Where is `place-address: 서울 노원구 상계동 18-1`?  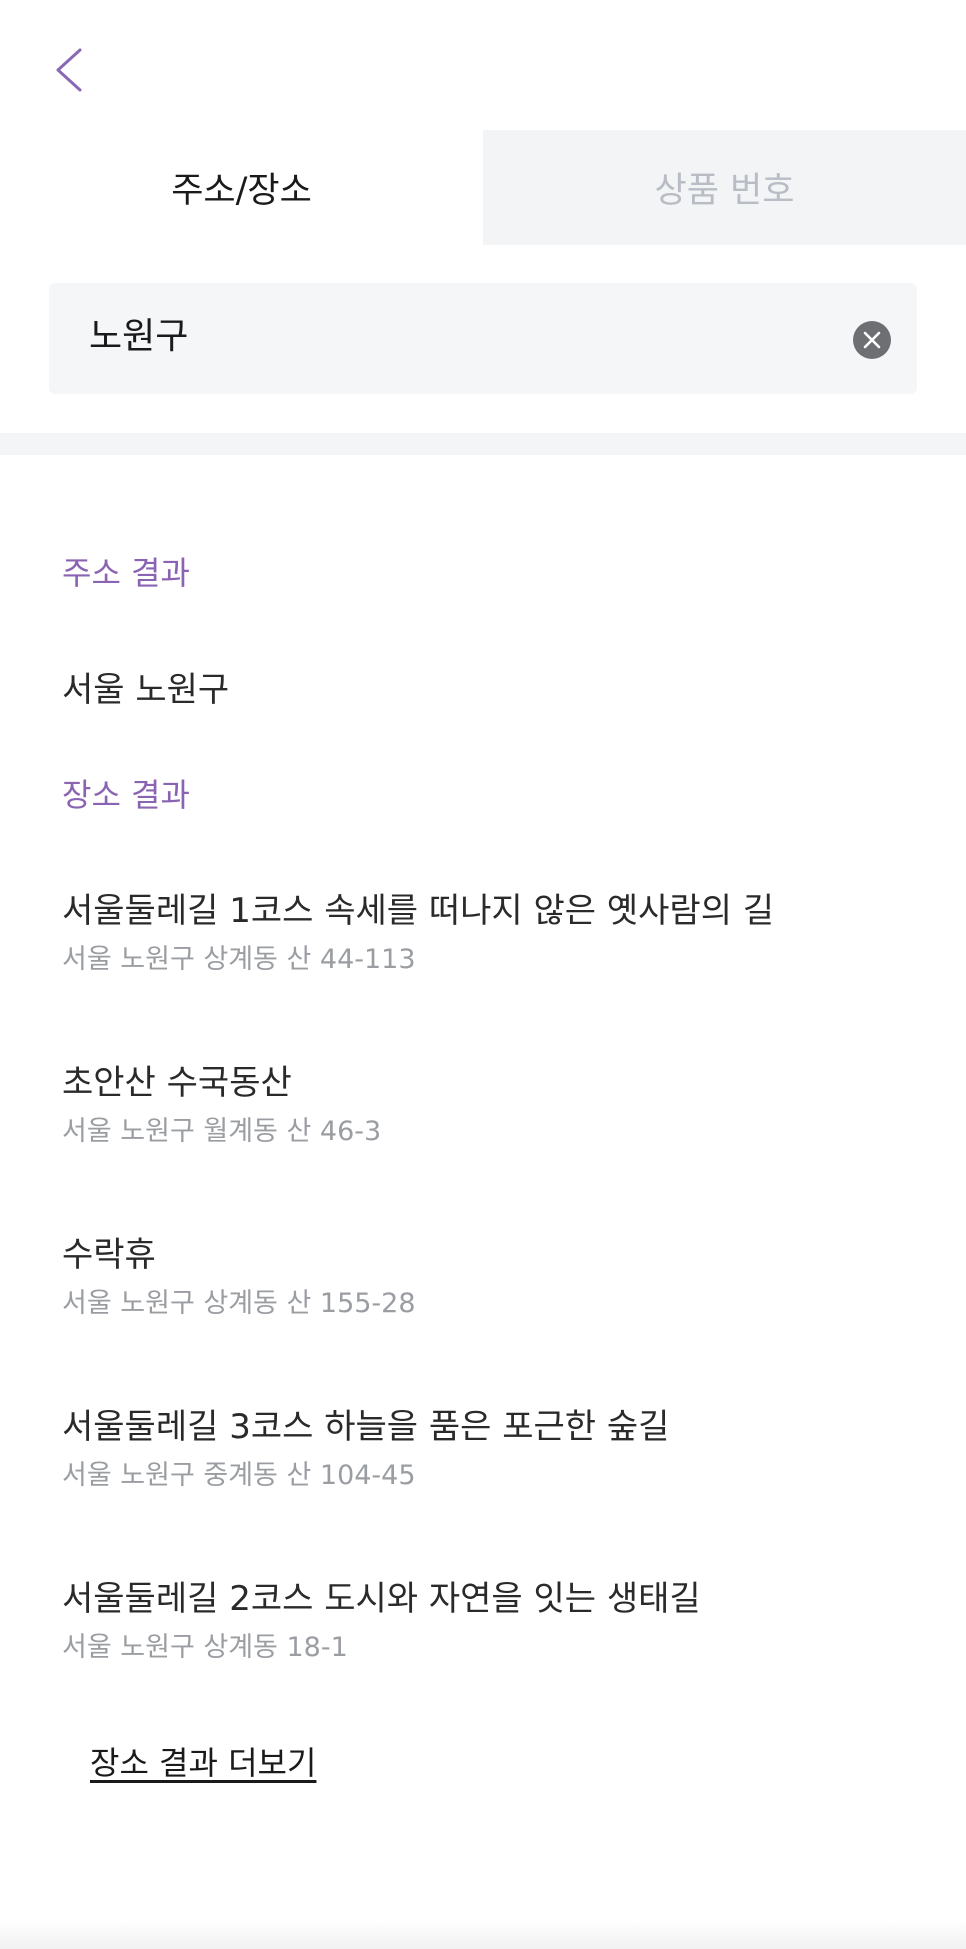
place-address: 서울 노원구 상계동 18-1 is located at coordinates (205, 1647).